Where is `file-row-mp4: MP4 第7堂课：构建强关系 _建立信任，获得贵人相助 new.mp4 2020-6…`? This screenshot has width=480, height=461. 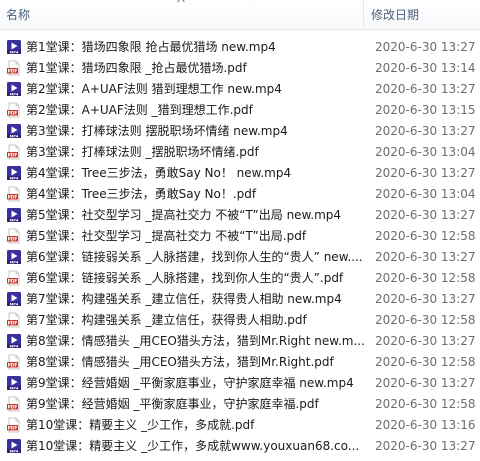
file-row-mp4: MP4 第7堂课：构建强关系 _建立信任，获得贵人相助 new.mp4 2020-6… is located at coordinates (240, 298).